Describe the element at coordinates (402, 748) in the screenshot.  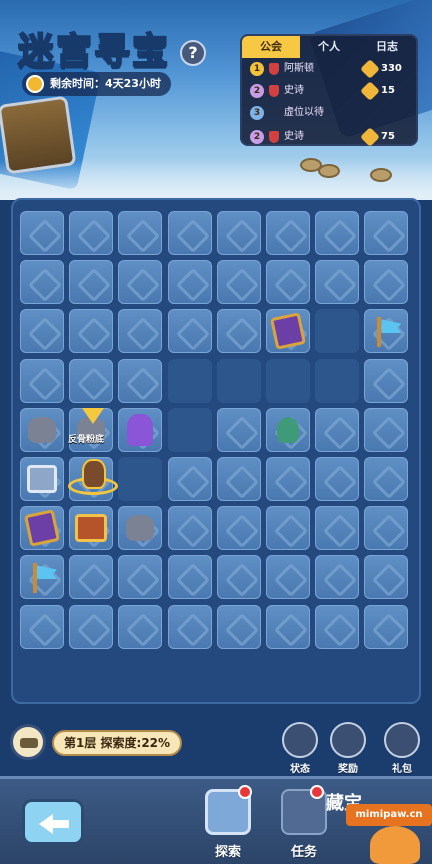
I see `gift-button: 礼包` at that location.